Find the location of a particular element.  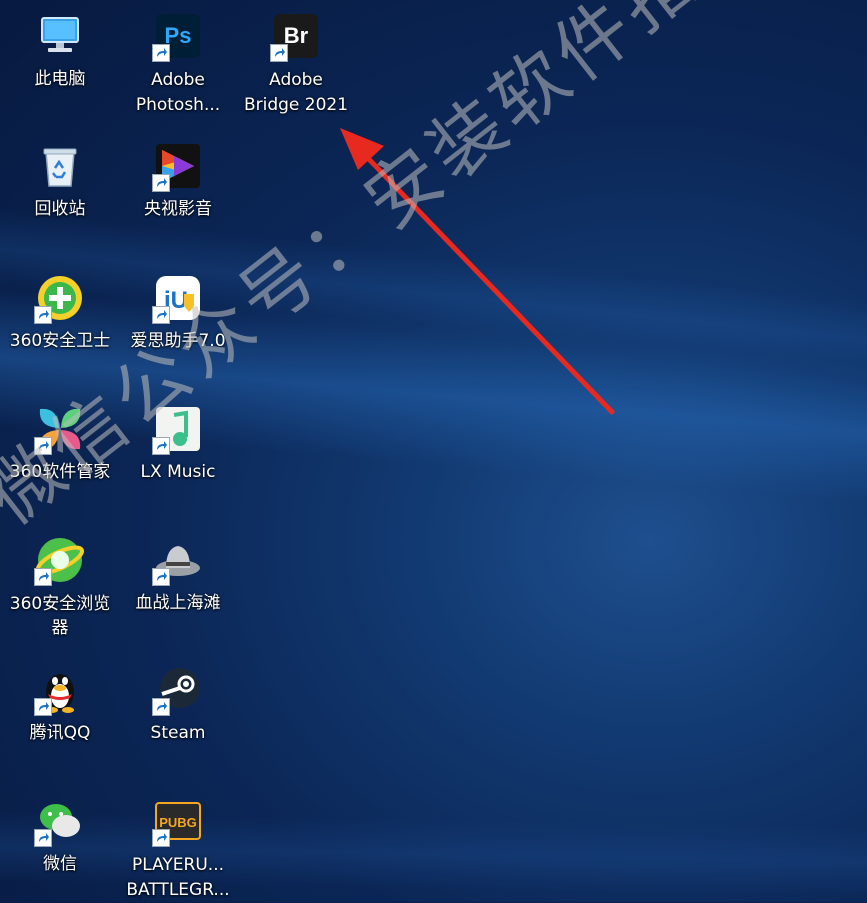

desktop-icon-label: Adobe Bridge 2021 is located at coordinates (296, 92).